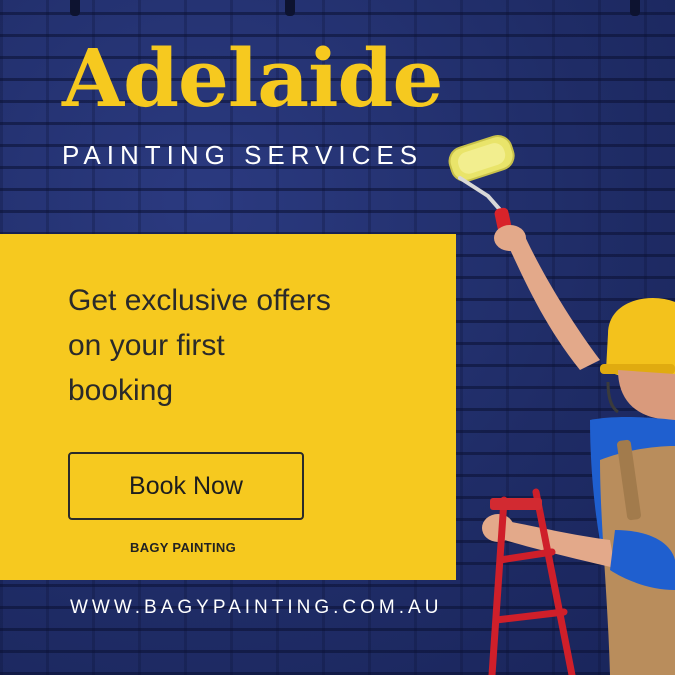 Image resolution: width=675 pixels, height=675 pixels. What do you see at coordinates (199, 300) in the screenshot?
I see `offer-line-1: Get exclusive offers` at bounding box center [199, 300].